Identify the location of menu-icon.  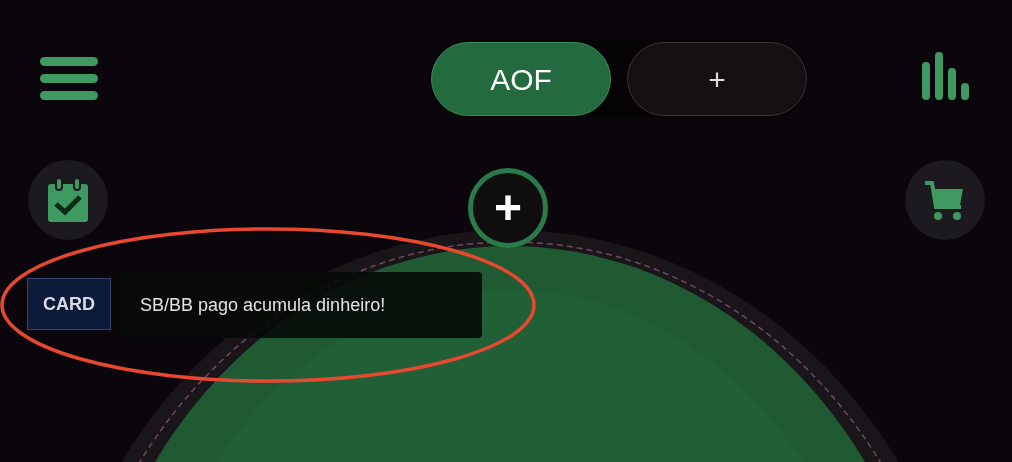
(69, 78).